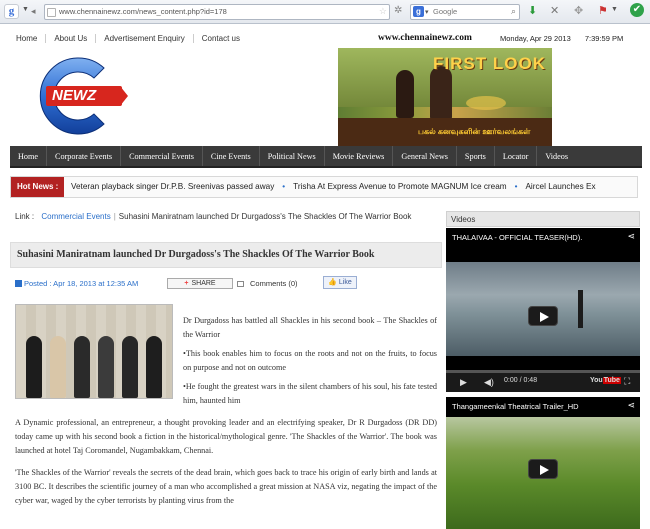 This screenshot has height=529, width=650. Describe the element at coordinates (145, 38) in the screenshot. I see `top-nav-advertisement: Advertisement Enquiry` at that location.